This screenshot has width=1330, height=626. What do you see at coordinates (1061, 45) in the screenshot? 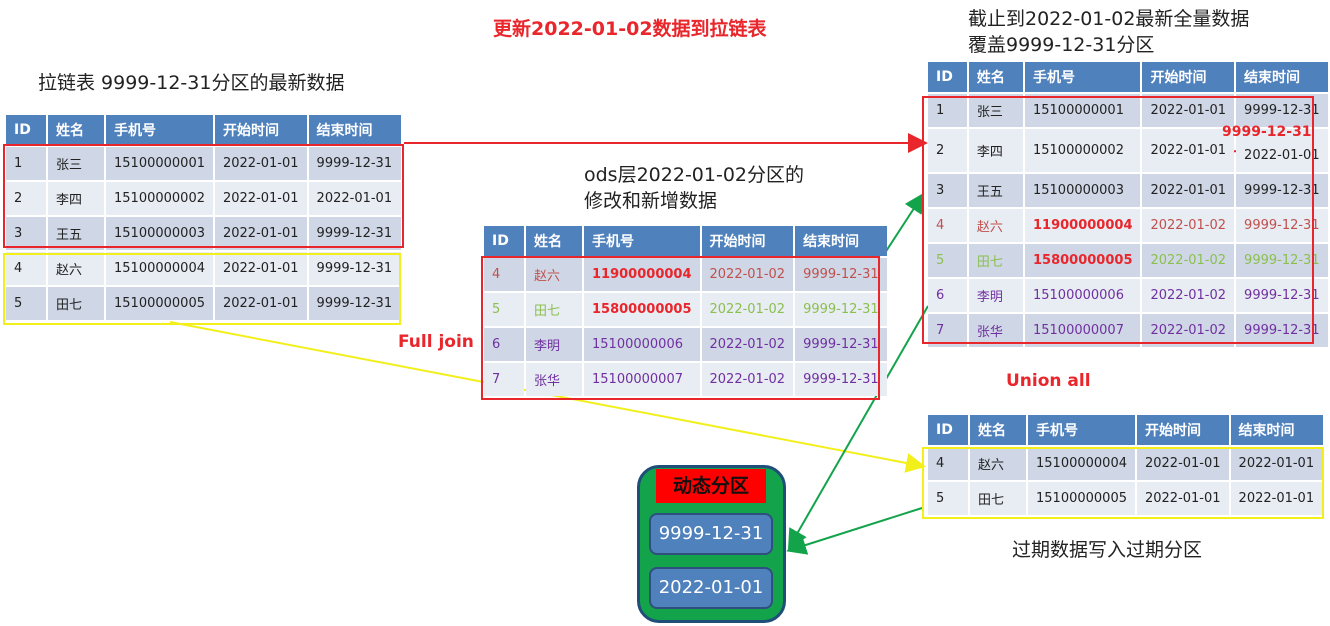
I see `right-table-heading-line2: 覆盖9999-12-31分区` at bounding box center [1061, 45].